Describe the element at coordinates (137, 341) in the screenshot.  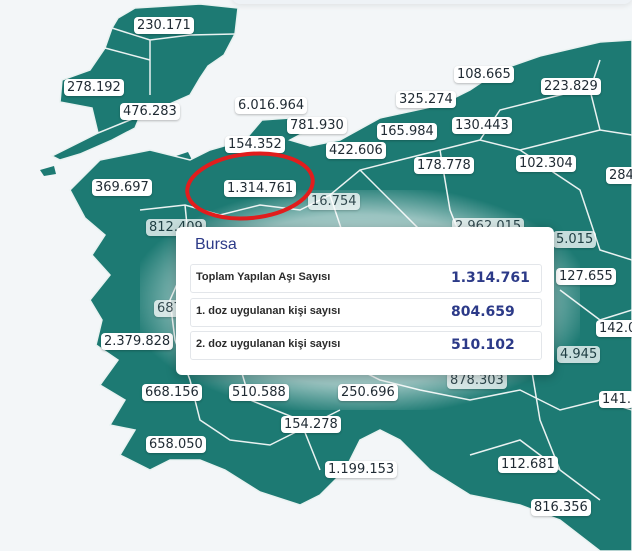
I see `province-value-label: 2.379.828` at that location.